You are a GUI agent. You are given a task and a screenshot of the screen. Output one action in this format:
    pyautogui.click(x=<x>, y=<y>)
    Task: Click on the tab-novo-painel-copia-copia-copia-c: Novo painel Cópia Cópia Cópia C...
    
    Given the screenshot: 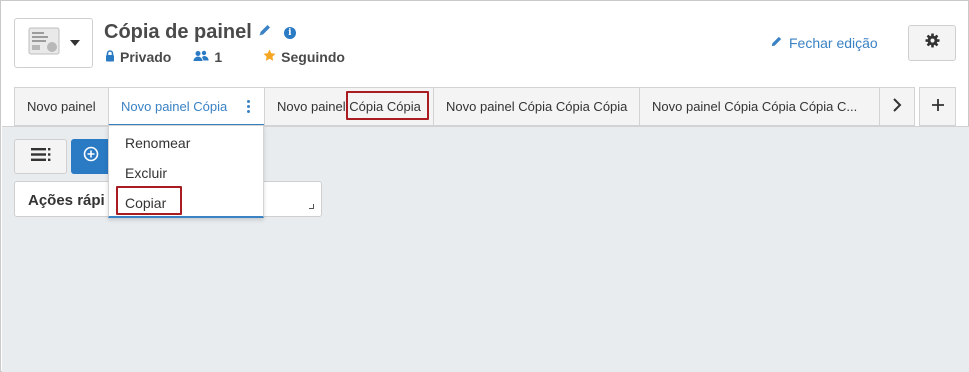 What is the action you would take?
    pyautogui.click(x=759, y=106)
    